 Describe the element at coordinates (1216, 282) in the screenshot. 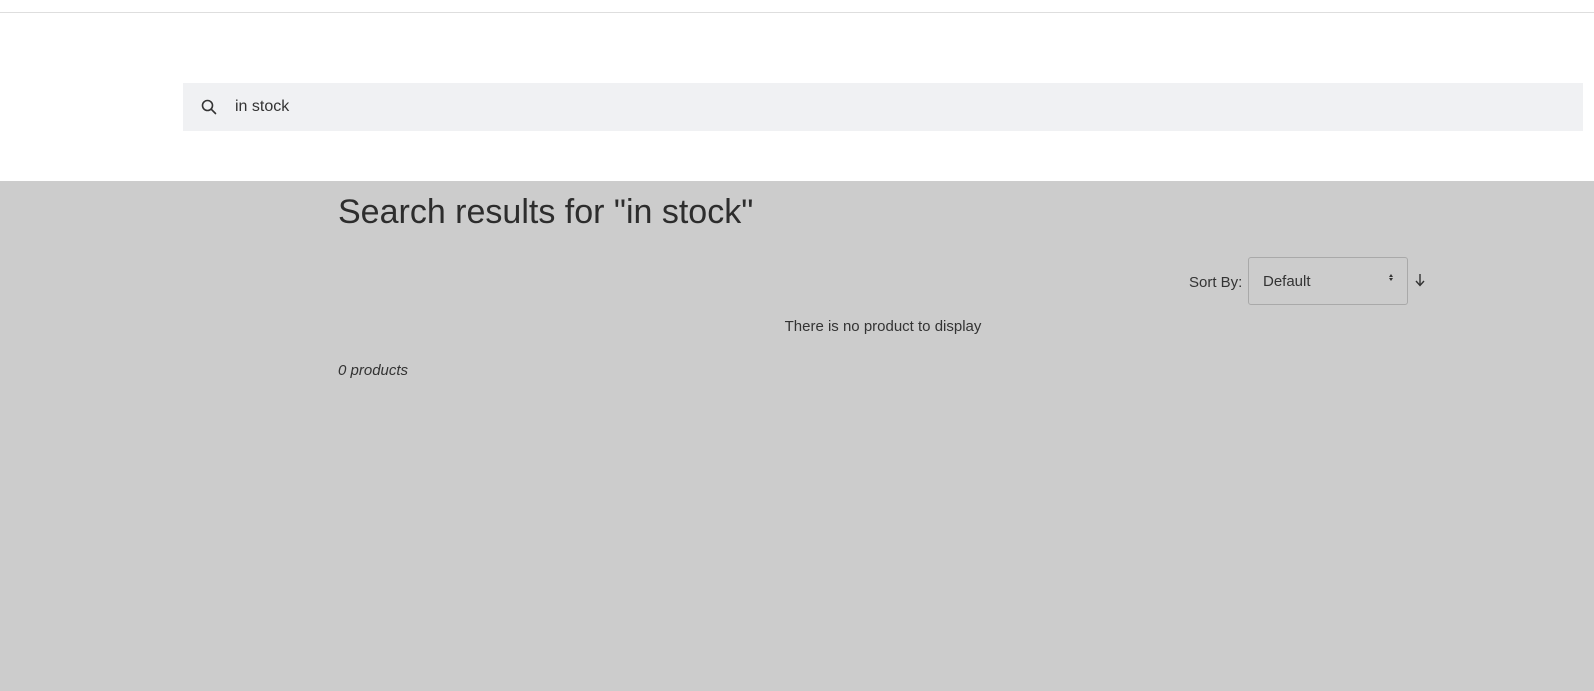

I see `sort-label: Sort By:` at that location.